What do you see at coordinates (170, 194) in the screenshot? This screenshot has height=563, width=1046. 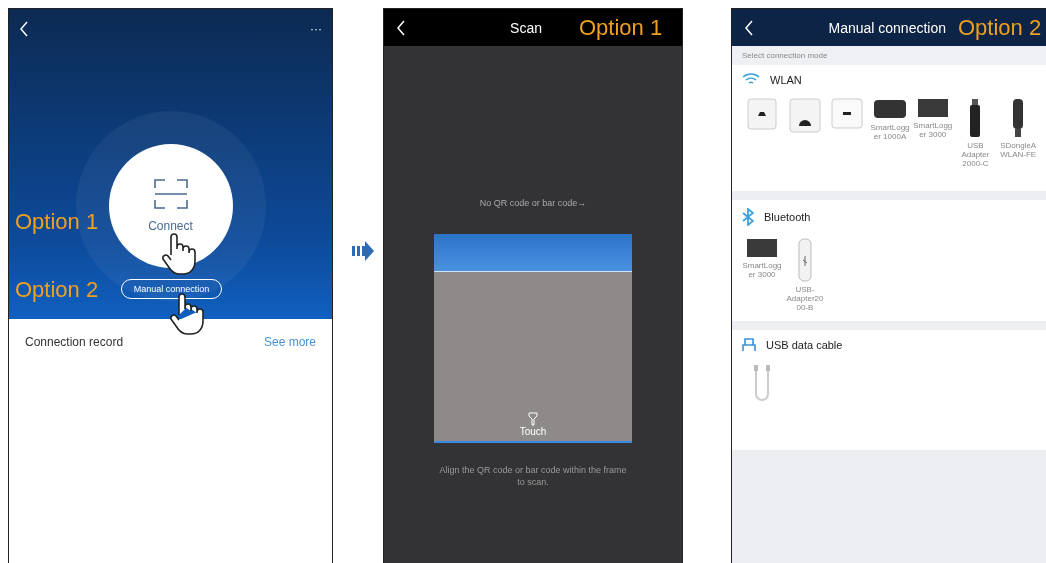 I see `scan-icon` at bounding box center [170, 194].